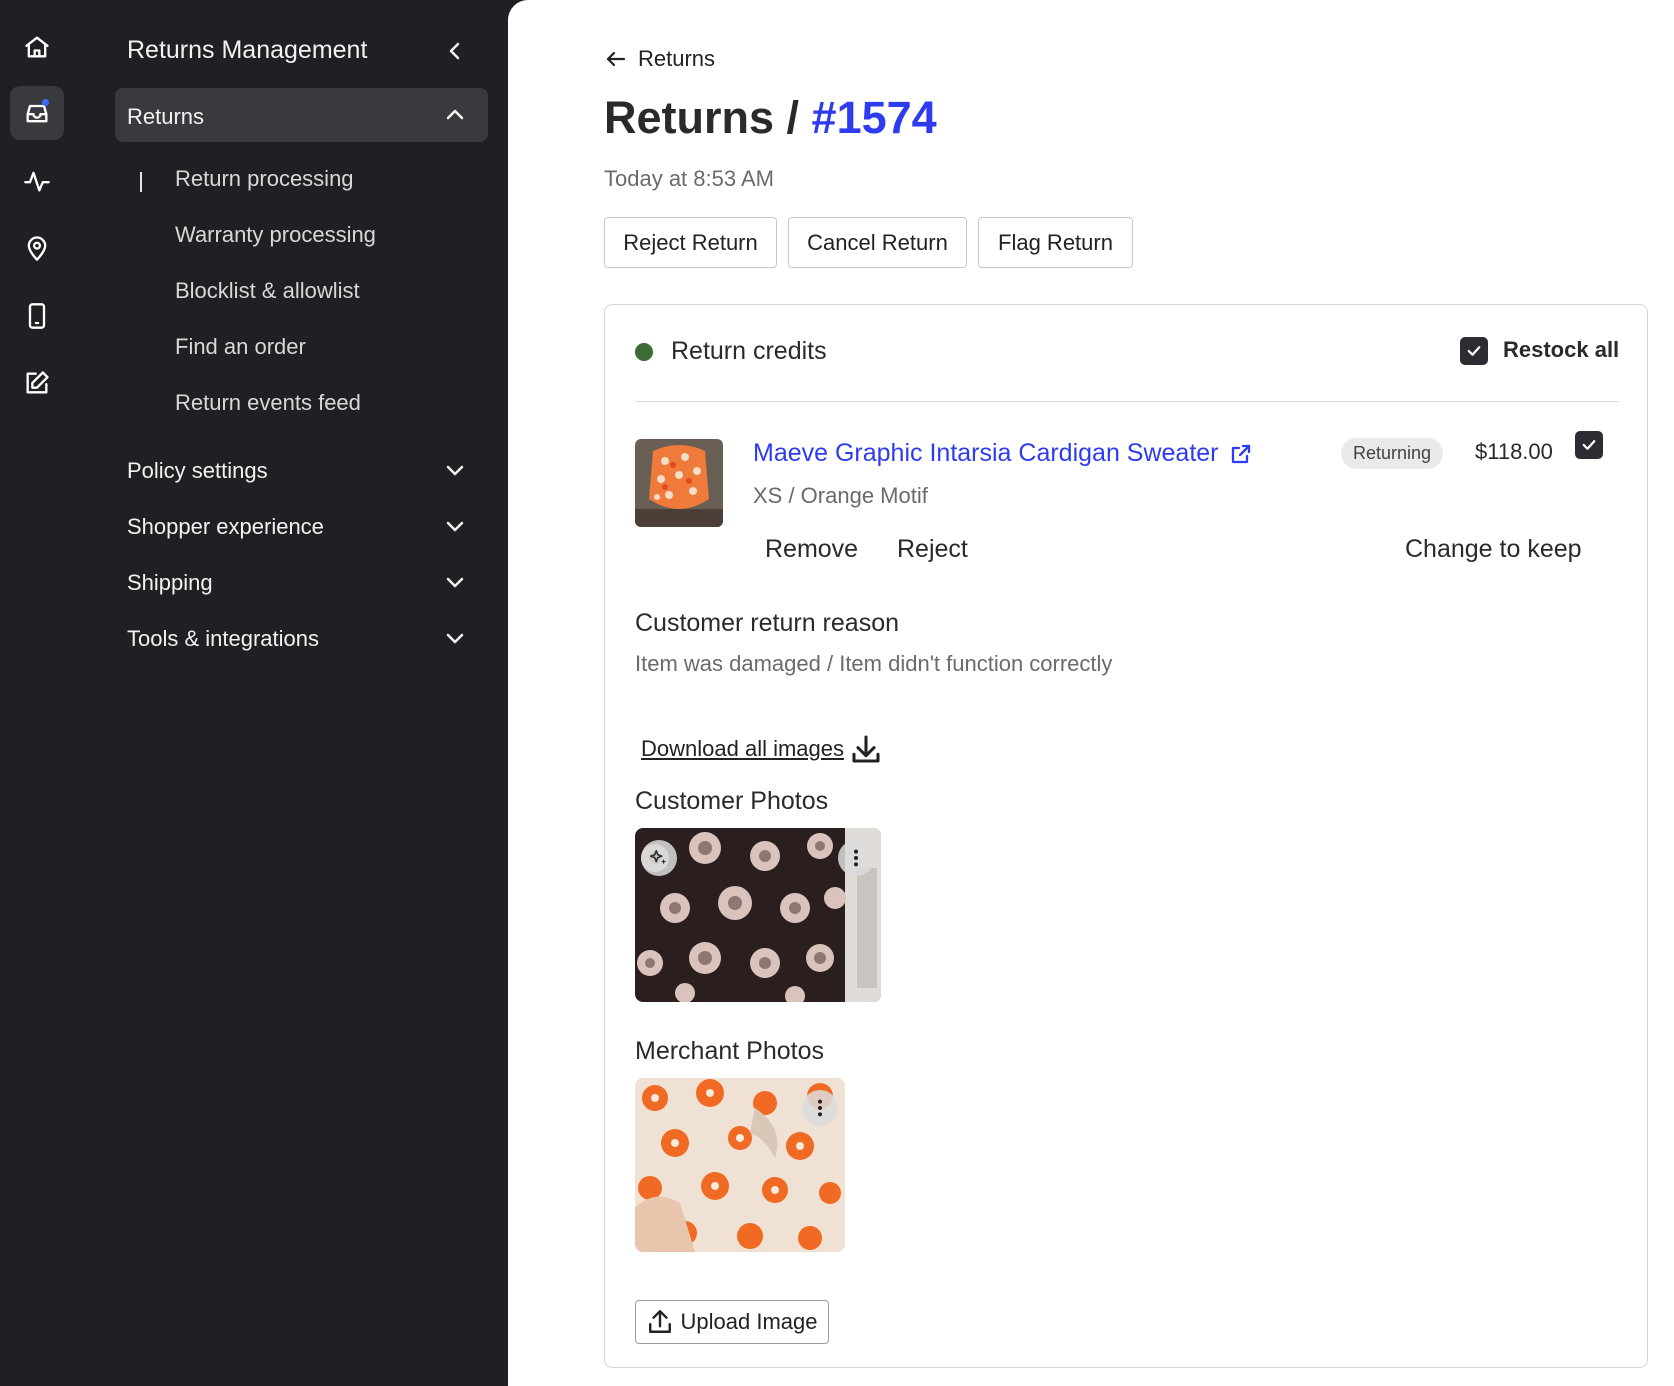 The image size is (1674, 1386). What do you see at coordinates (729, 1051) in the screenshot?
I see `merchant-photos-heading: Merchant Photos` at bounding box center [729, 1051].